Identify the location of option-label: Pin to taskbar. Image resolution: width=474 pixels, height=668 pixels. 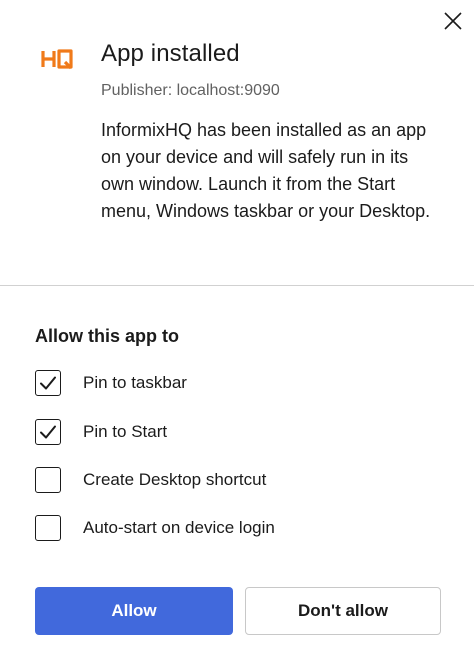
(135, 382).